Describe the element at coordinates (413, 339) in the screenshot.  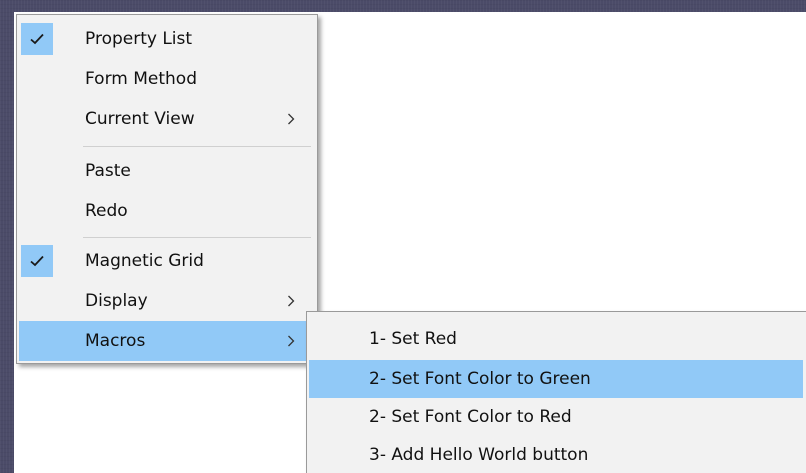
I see `menu-item-label: 1- Set Red` at that location.